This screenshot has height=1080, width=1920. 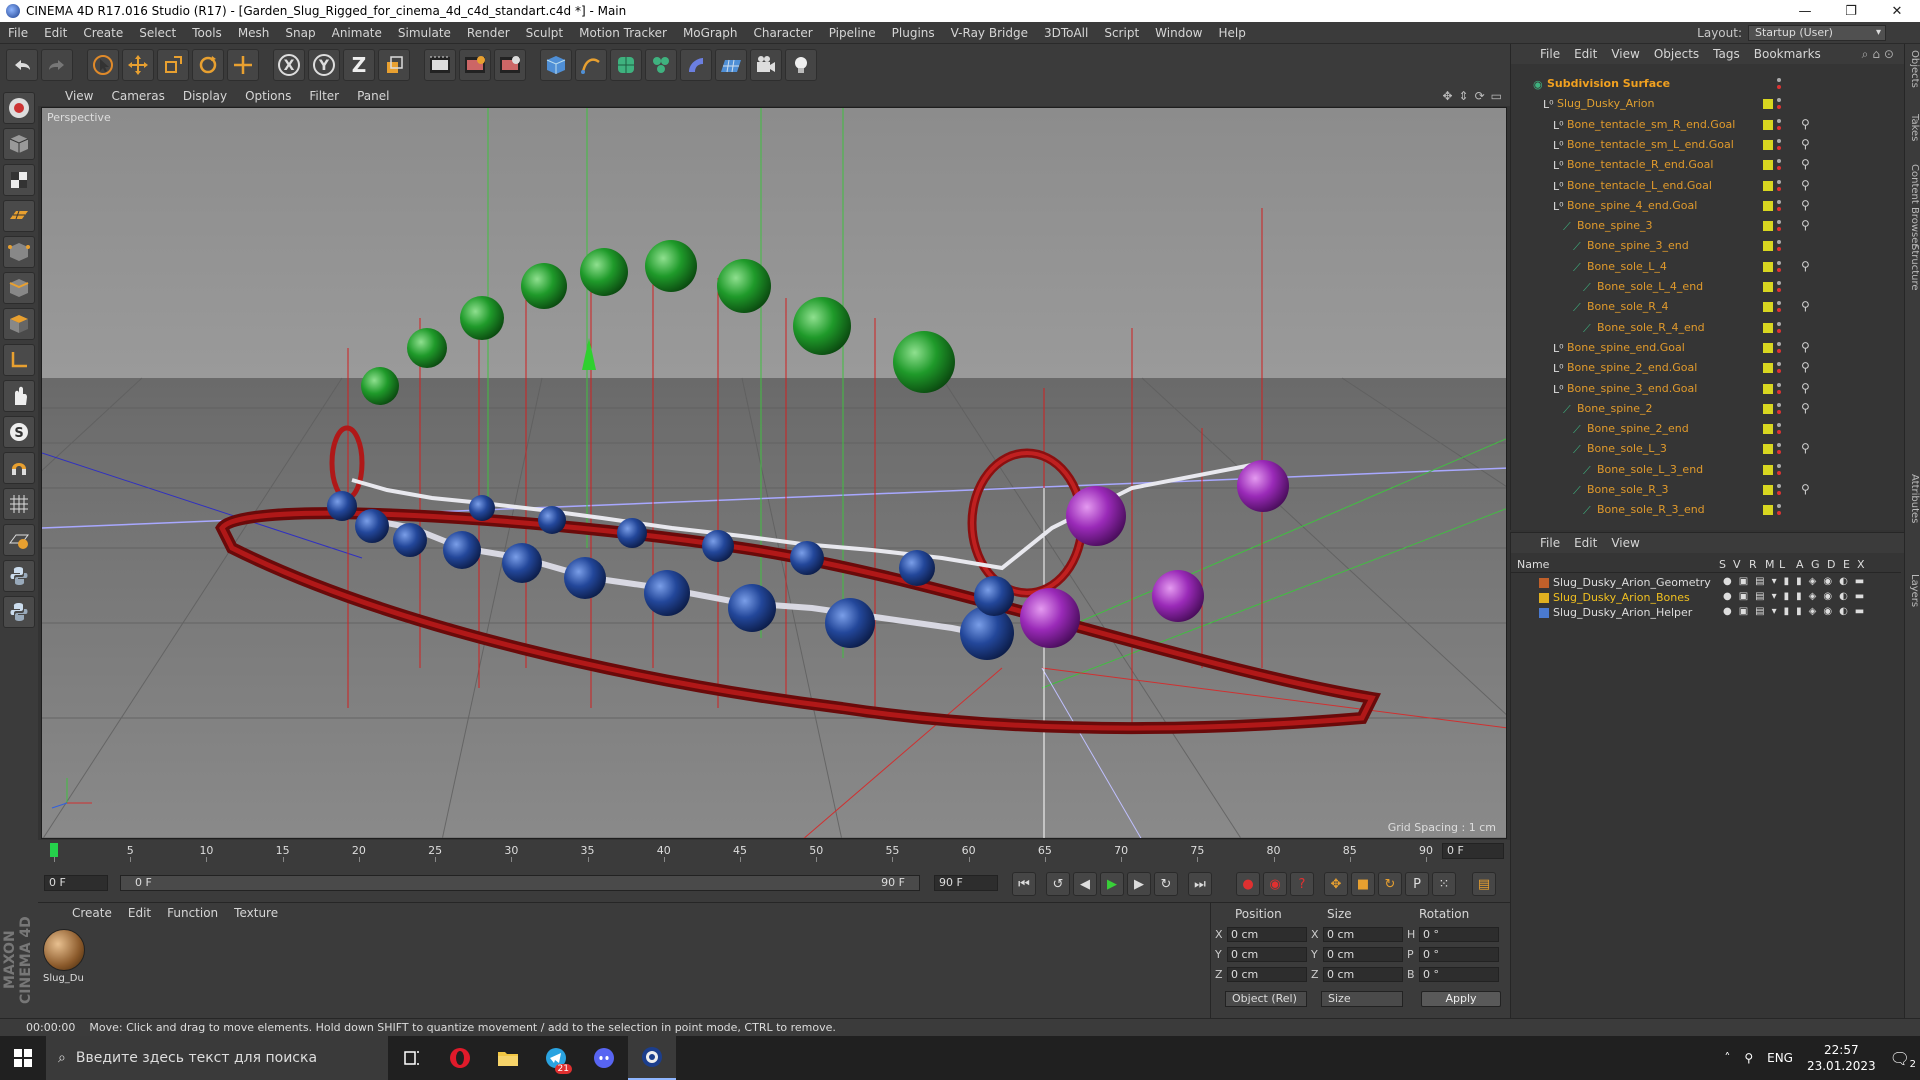 I want to click on object-row: L⁰ Bone_spine_4_end.Goal ⚲, so click(x=1701, y=206).